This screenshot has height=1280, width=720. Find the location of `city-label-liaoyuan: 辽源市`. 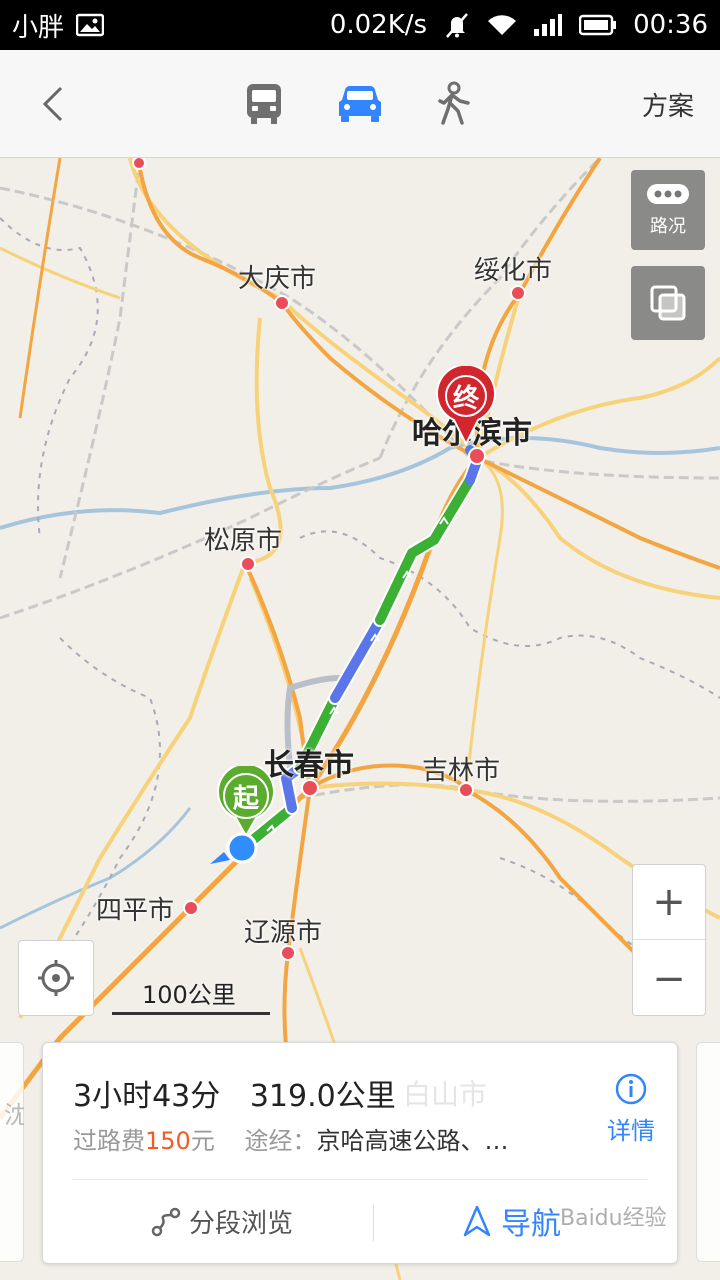

city-label-liaoyuan: 辽源市 is located at coordinates (283, 933).